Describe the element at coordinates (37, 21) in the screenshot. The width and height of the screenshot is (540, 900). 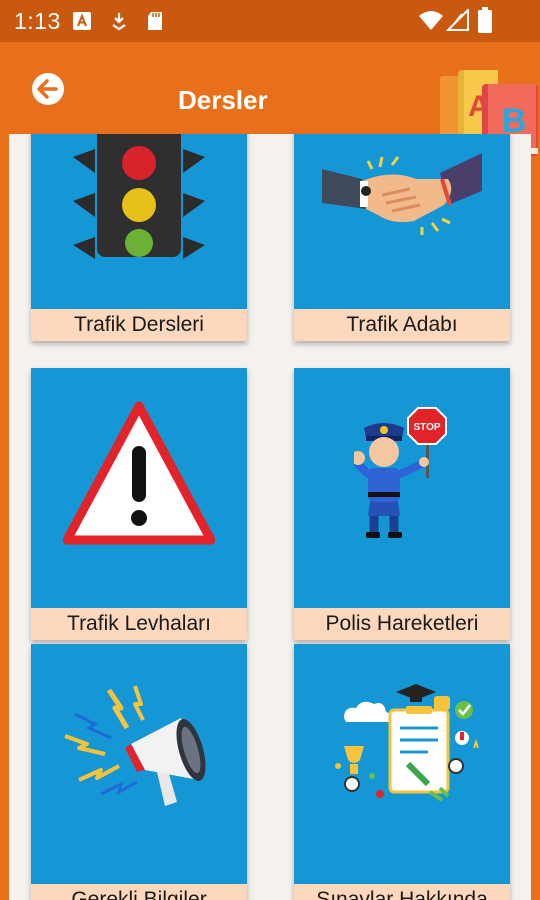
I see `status-time: 1:13` at that location.